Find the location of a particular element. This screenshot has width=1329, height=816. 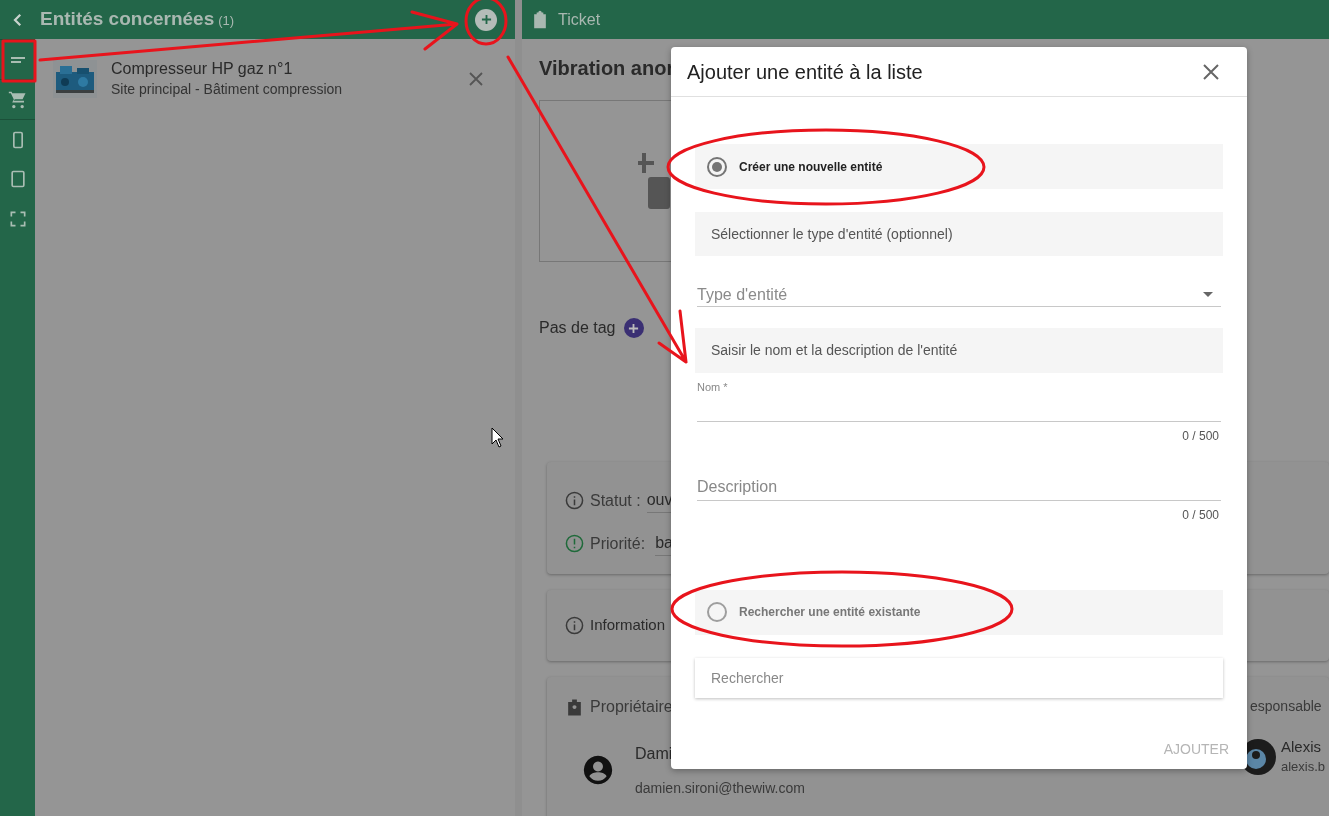

ticket-title: Vibration anor is located at coordinates (607, 68).